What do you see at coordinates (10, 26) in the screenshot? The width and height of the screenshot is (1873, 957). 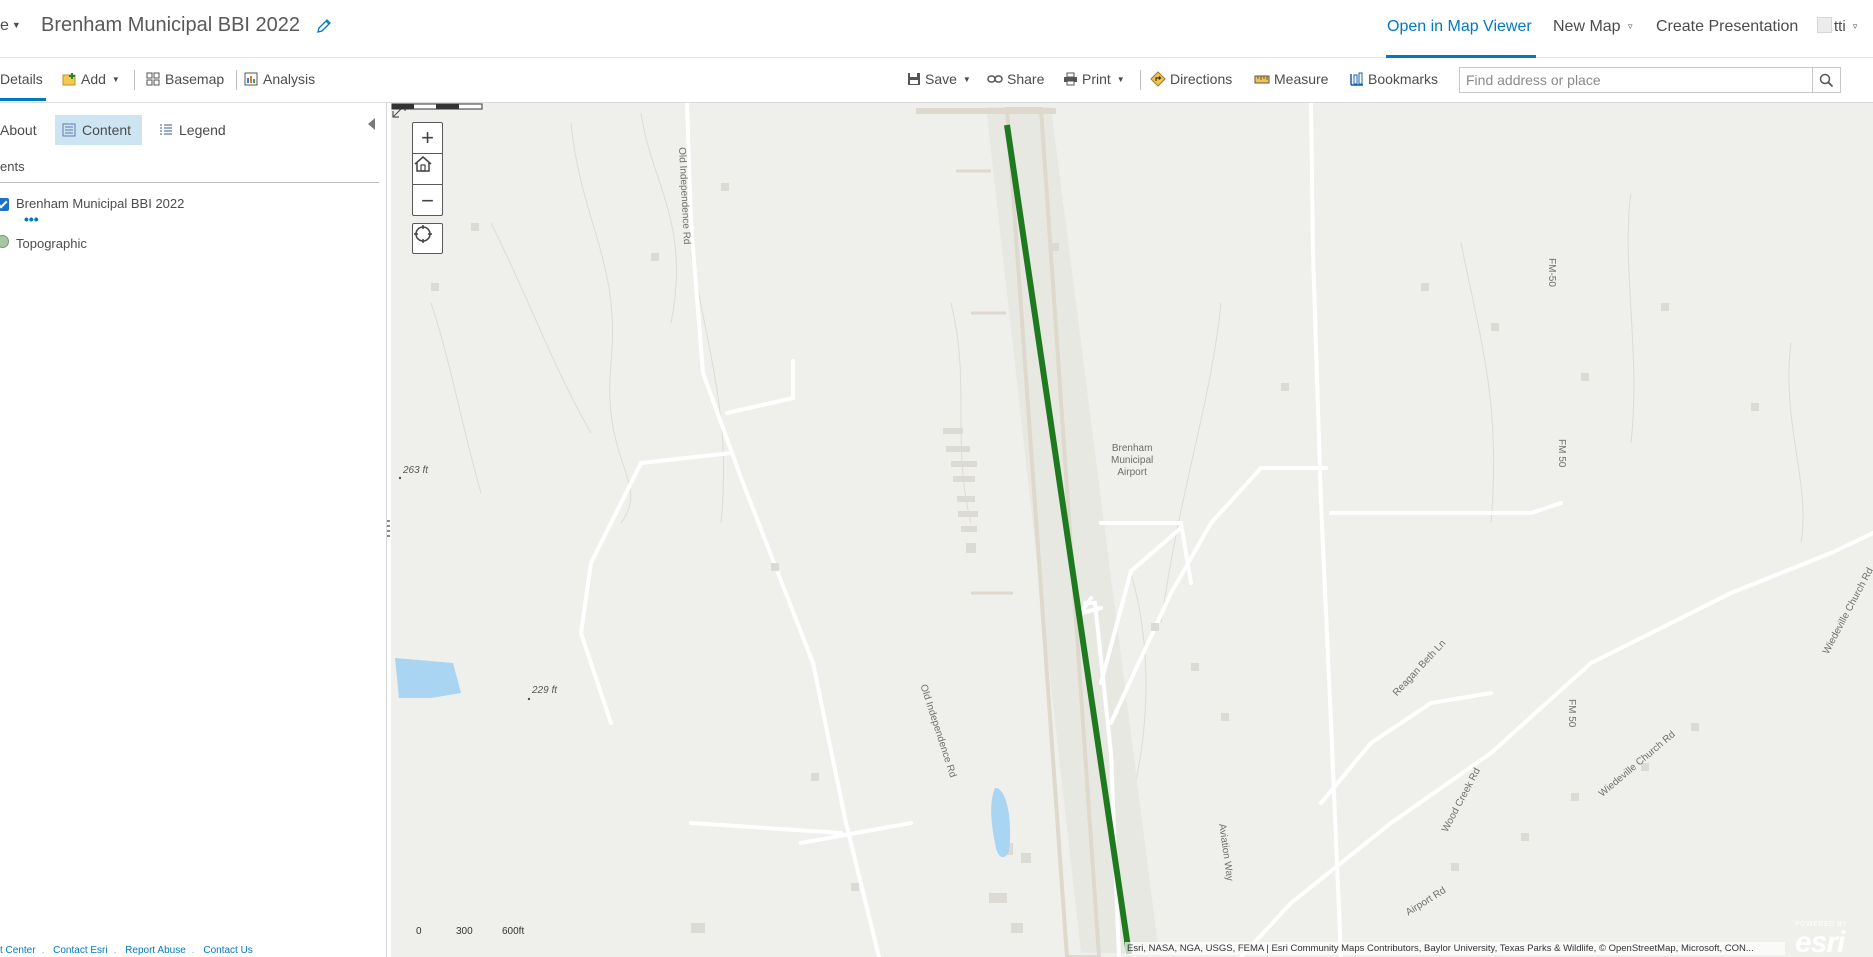 I see `app-menu: e ▼` at bounding box center [10, 26].